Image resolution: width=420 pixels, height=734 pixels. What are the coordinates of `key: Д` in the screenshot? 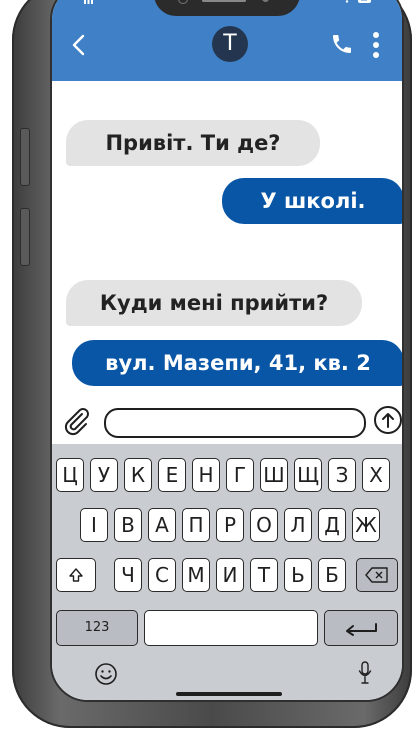 It's located at (332, 525).